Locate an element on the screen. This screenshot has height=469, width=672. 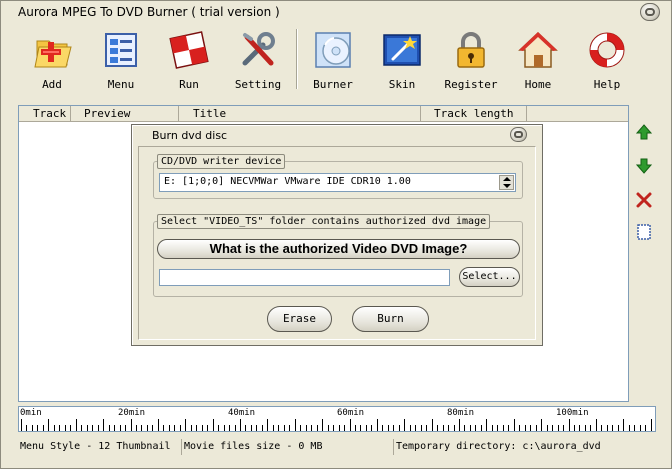
skin-button: Skin is located at coordinates (402, 59).